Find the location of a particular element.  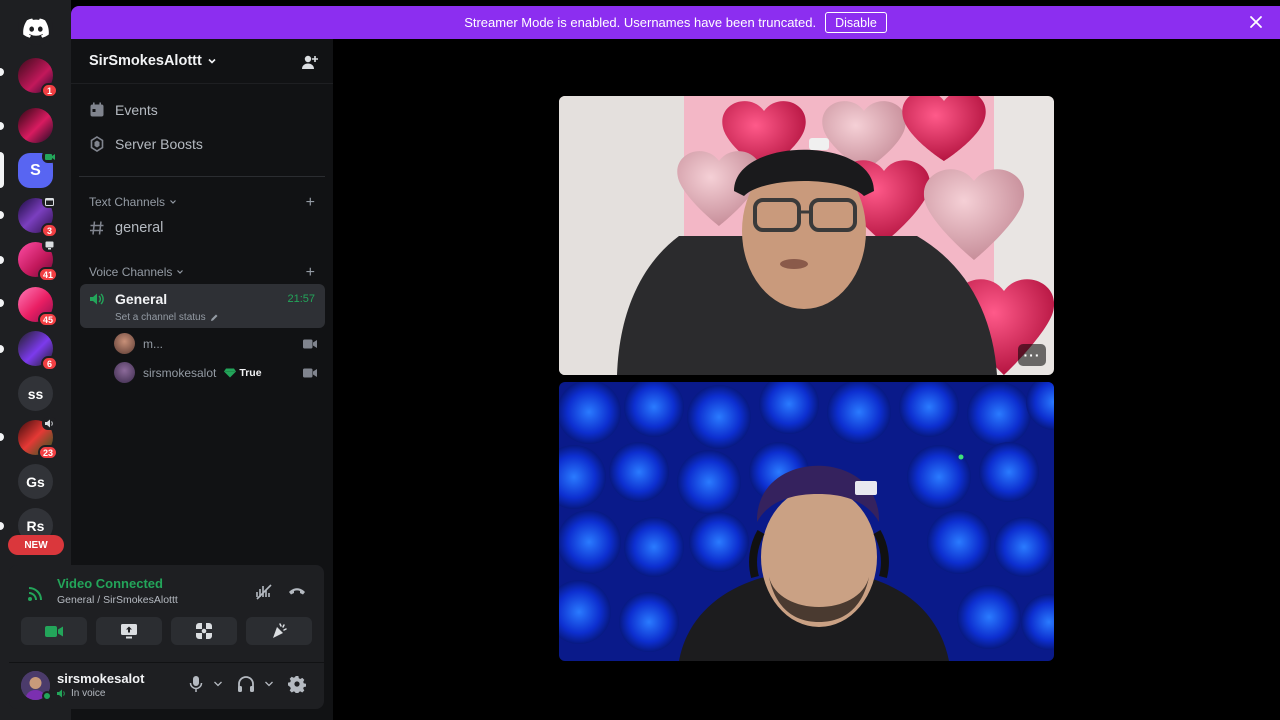

connection-signal-icon is located at coordinates (35, 594).